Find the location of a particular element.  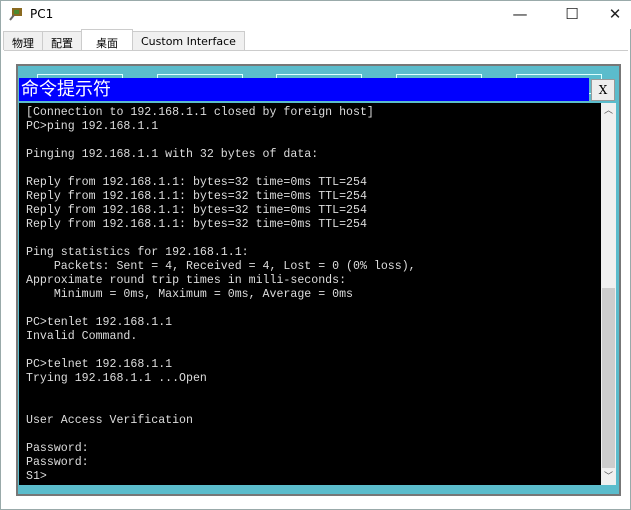

terminal-line: PC>telnet 192.168.1.1 is located at coordinates (99, 364).